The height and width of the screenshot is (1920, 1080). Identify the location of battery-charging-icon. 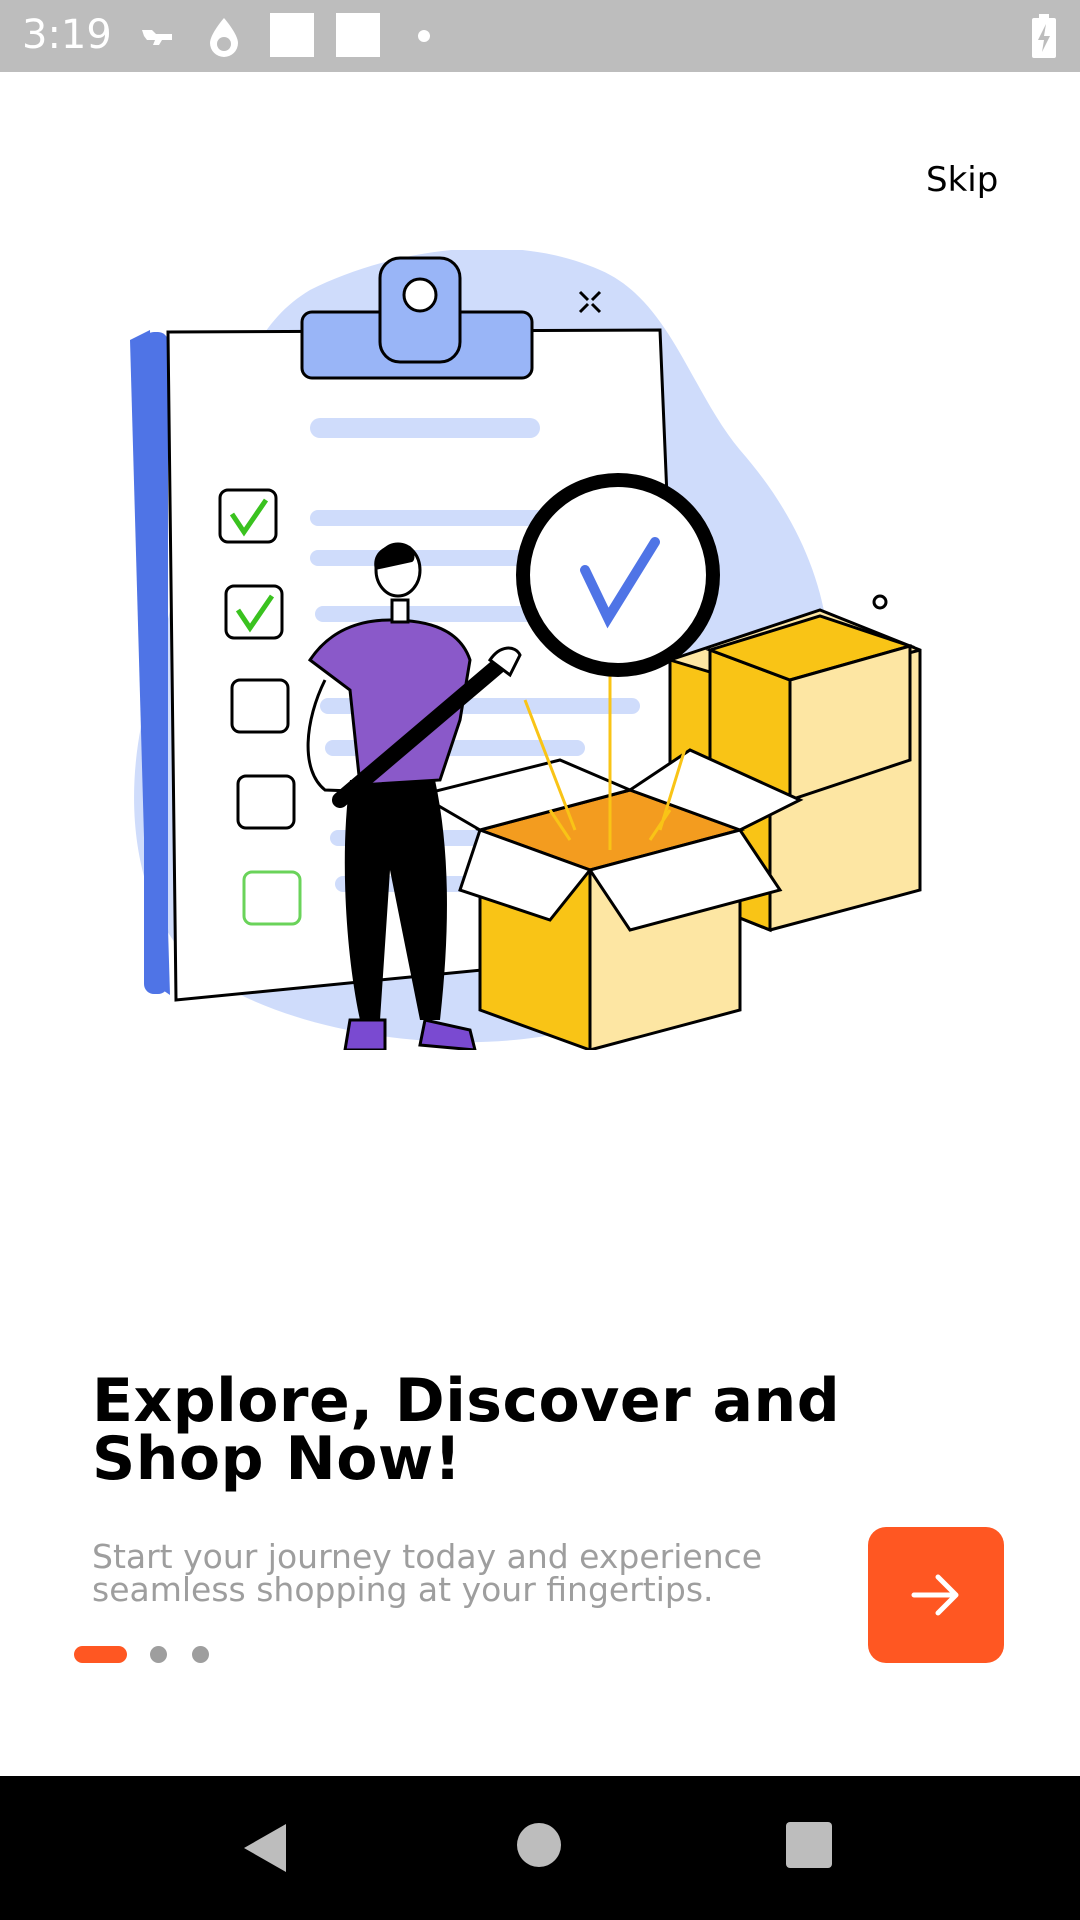
(1044, 36).